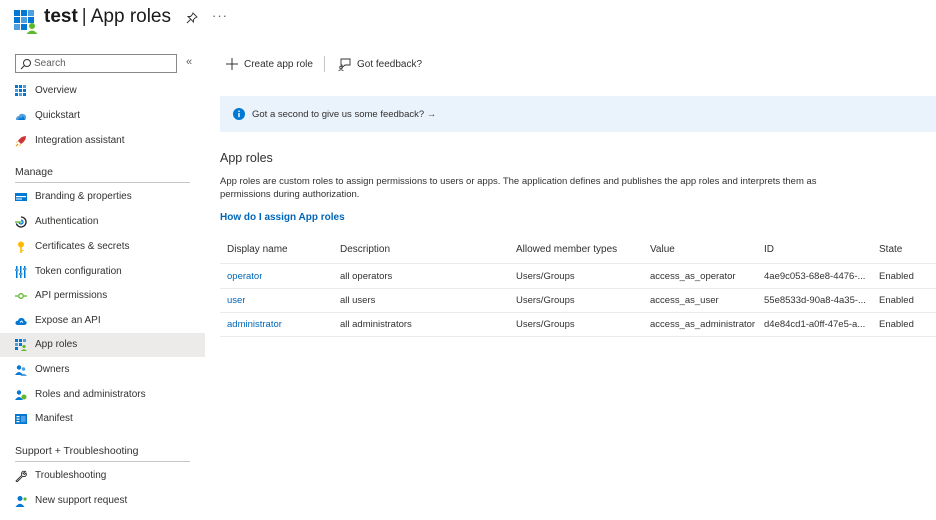 This screenshot has width=936, height=520. What do you see at coordinates (278, 64) in the screenshot?
I see `create-app-role-label: Create app role` at bounding box center [278, 64].